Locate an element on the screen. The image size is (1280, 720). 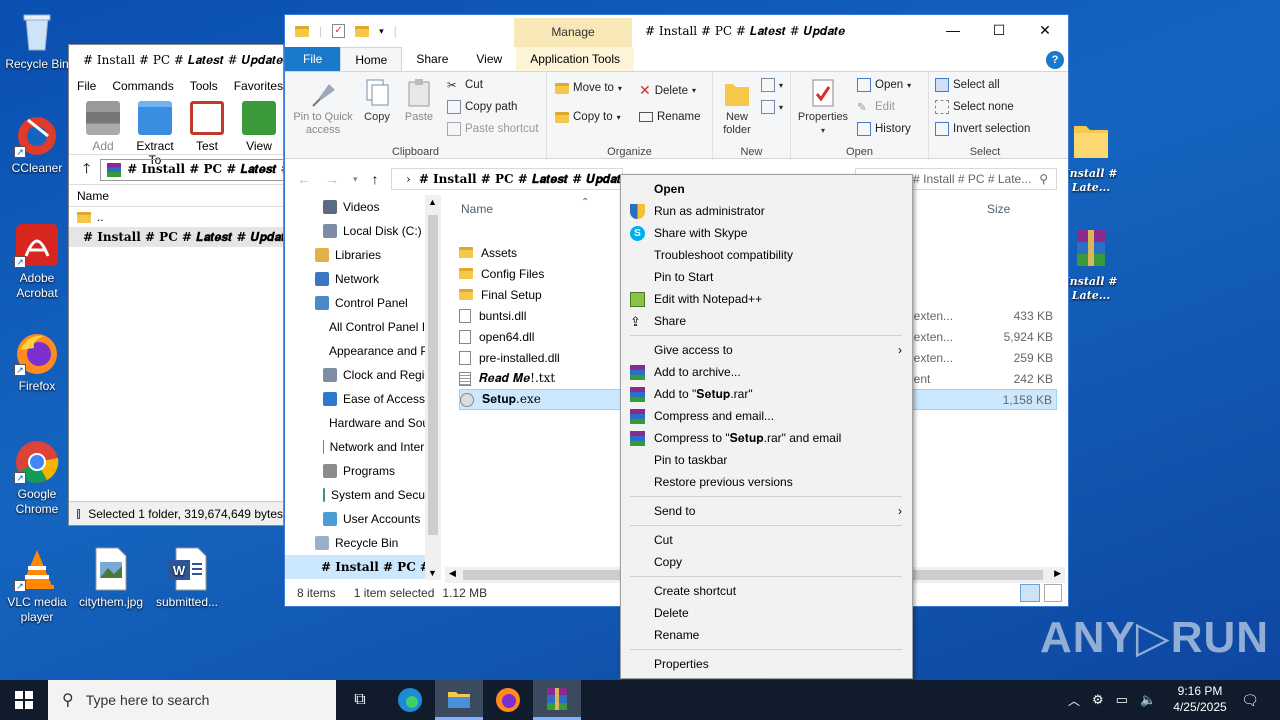
scroll-left-icon: ◀ is located at coordinates (452, 573).